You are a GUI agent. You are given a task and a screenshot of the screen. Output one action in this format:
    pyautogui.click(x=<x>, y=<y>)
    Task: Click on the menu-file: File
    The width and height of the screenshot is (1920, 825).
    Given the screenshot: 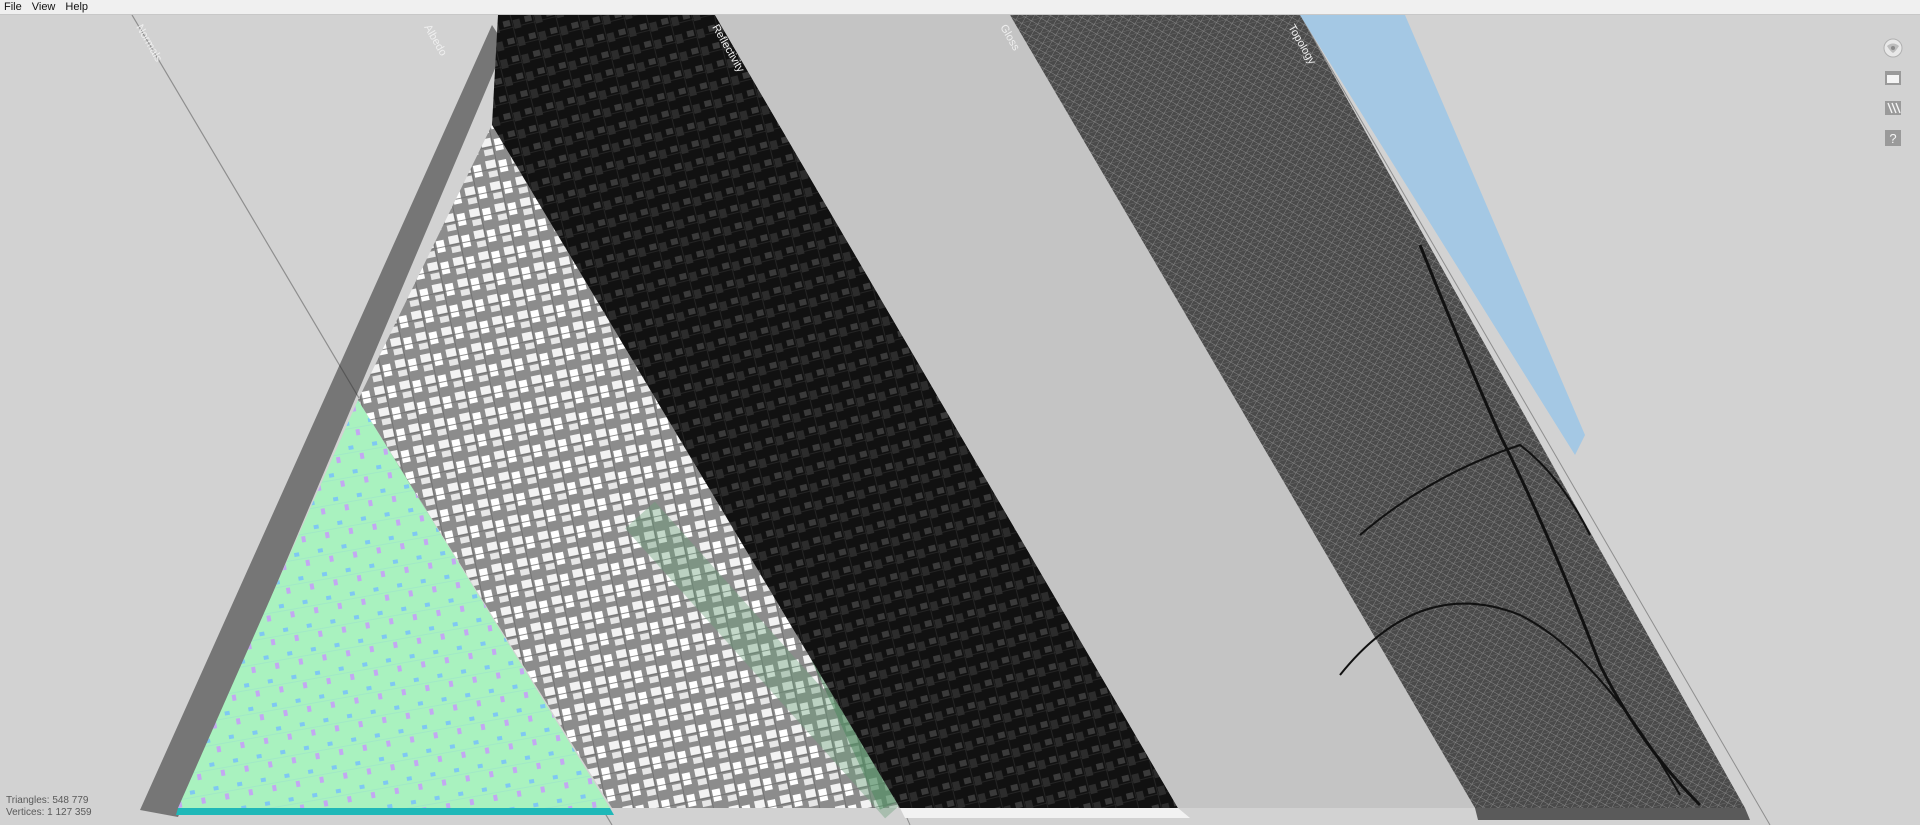 What is the action you would take?
    pyautogui.click(x=13, y=7)
    